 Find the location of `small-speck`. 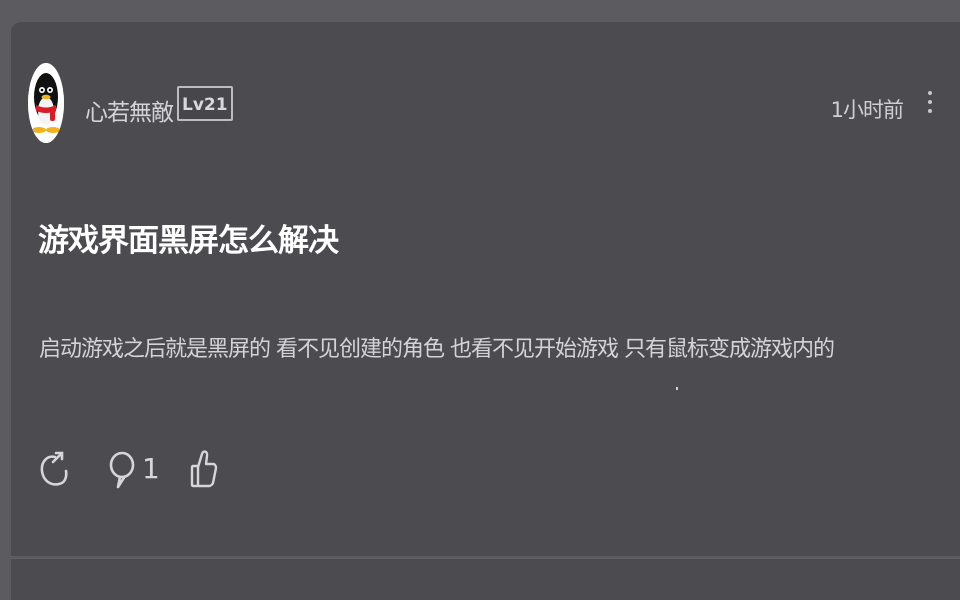

small-speck is located at coordinates (677, 388).